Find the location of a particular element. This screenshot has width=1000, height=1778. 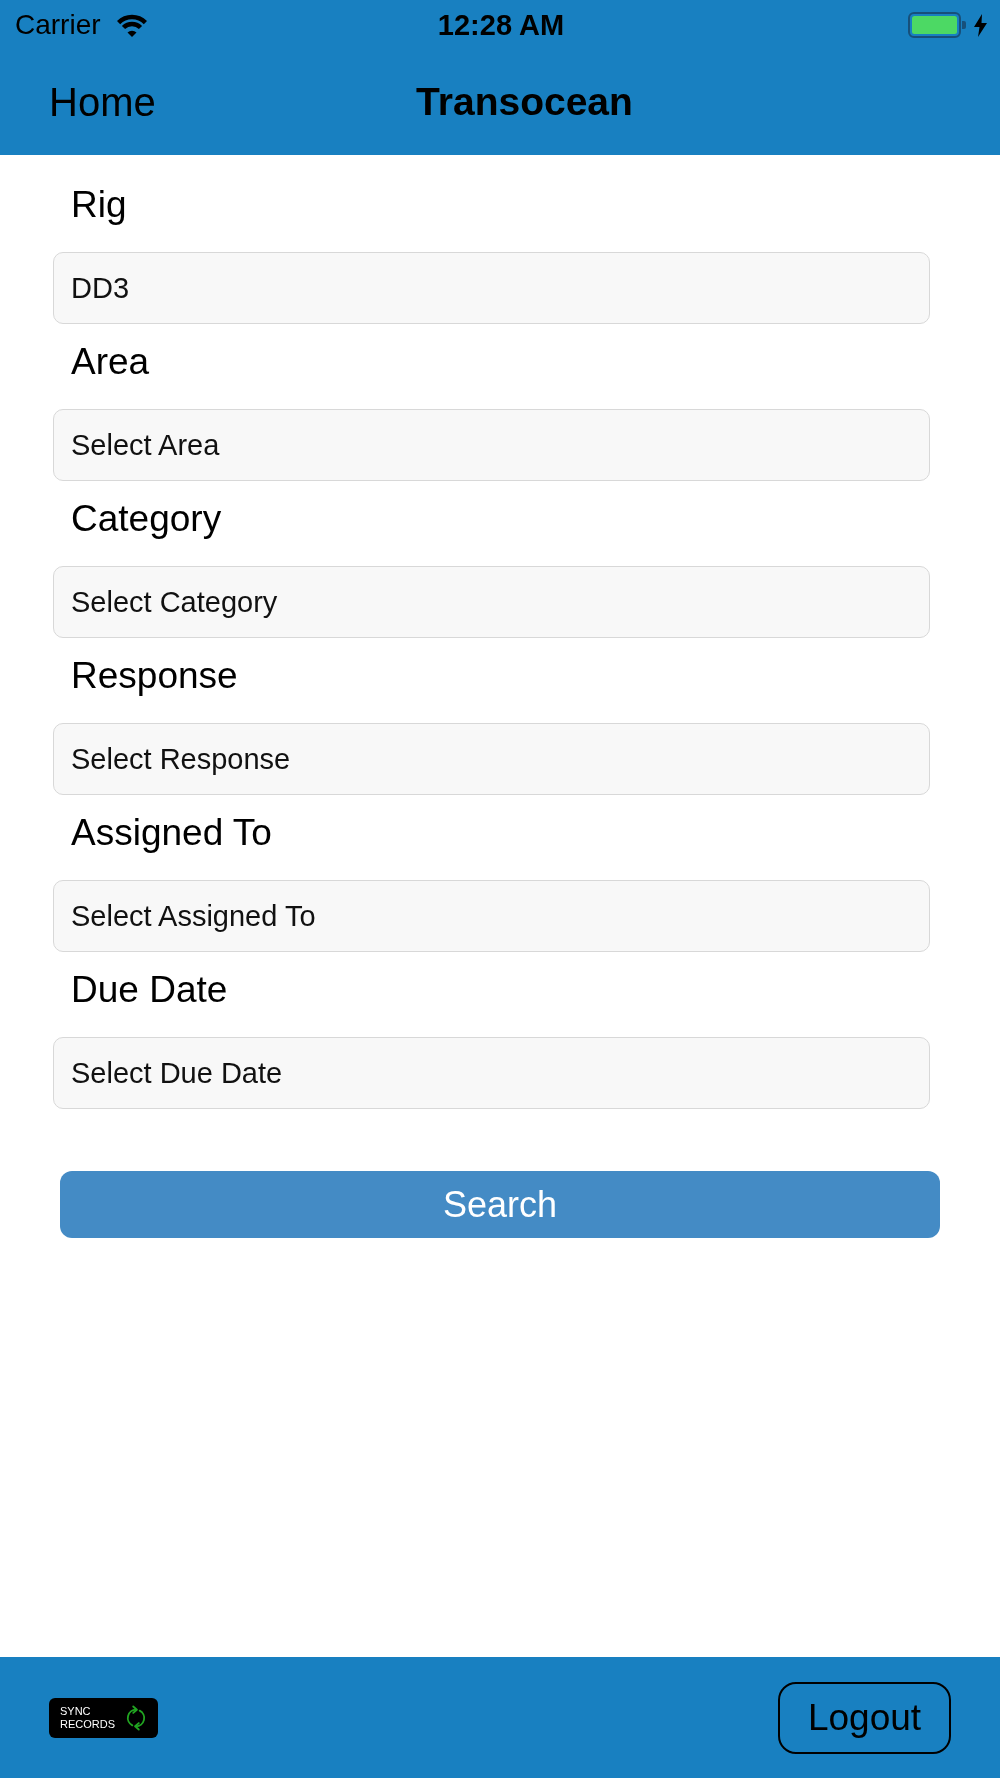

field-label: Response is located at coordinates (154, 676).